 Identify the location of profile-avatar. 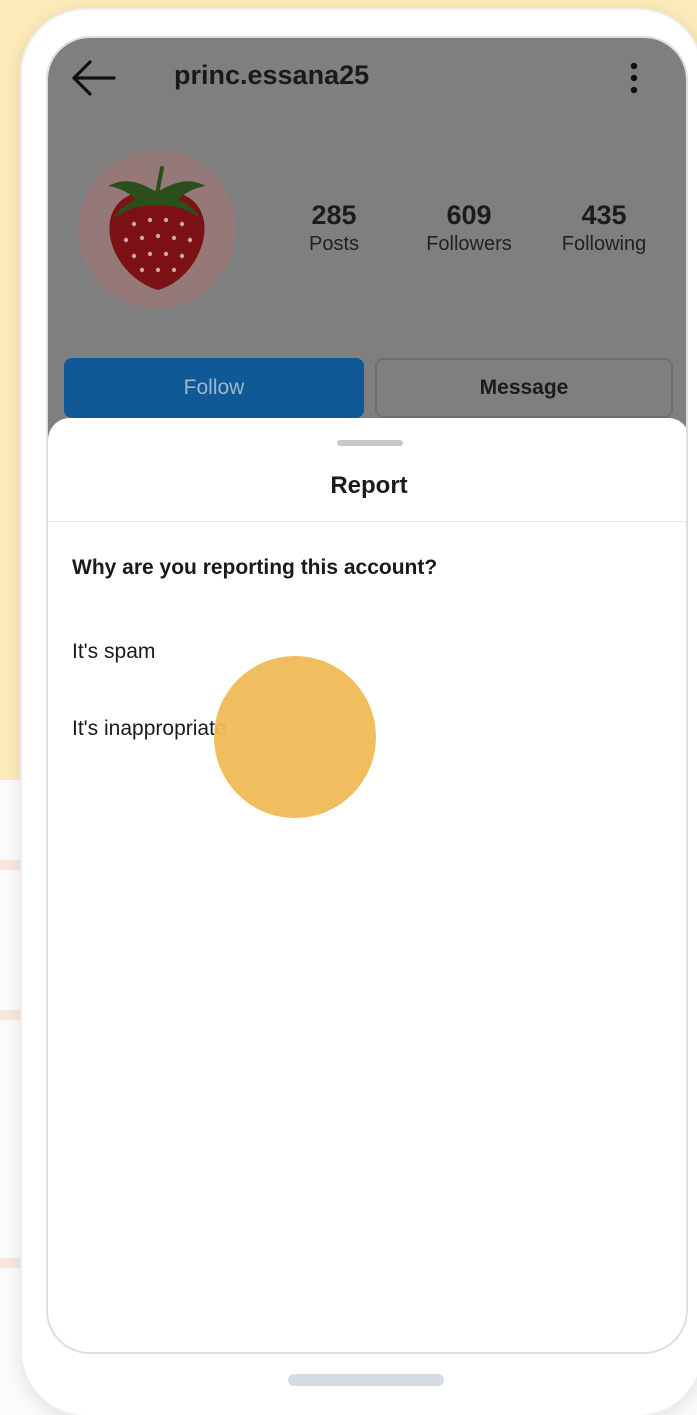
(157, 229).